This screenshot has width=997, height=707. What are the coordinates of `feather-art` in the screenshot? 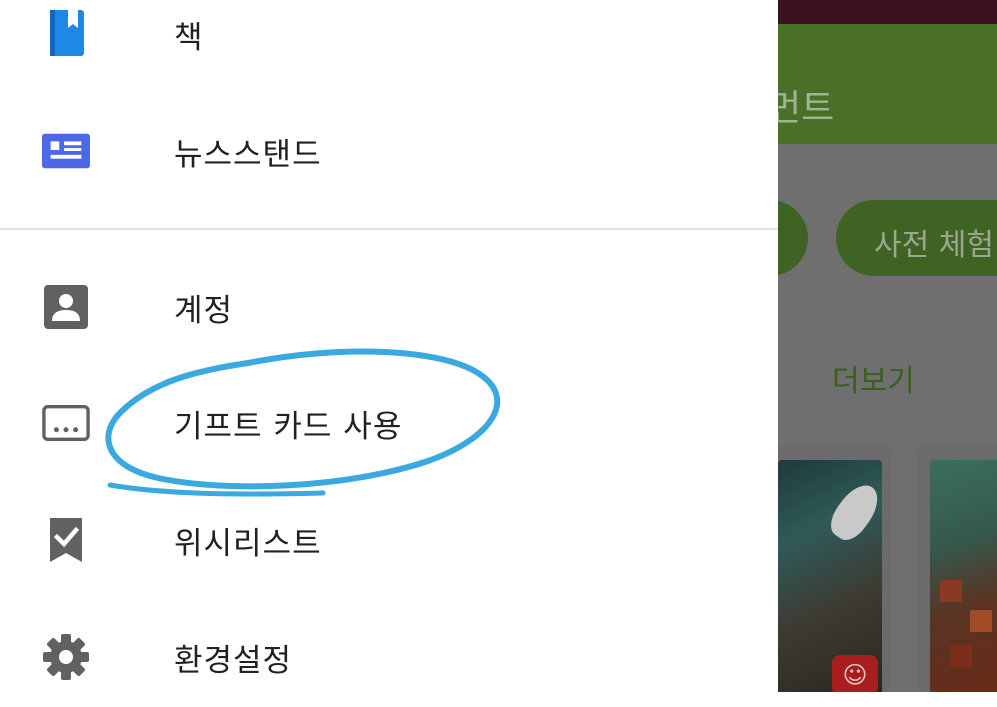 It's located at (852, 512).